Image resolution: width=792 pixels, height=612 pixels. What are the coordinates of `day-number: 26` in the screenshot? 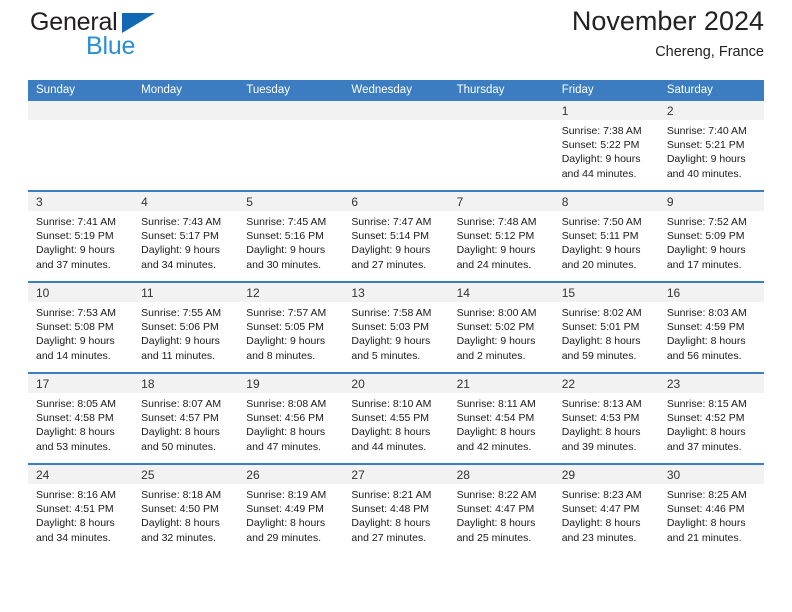 It's located at (291, 474).